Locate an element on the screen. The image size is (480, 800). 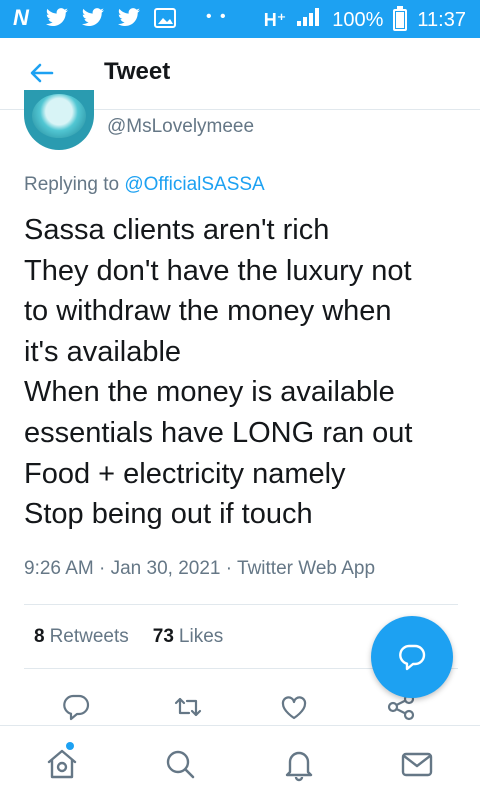
more-notifications-icon: • • is located at coordinates (217, 16).